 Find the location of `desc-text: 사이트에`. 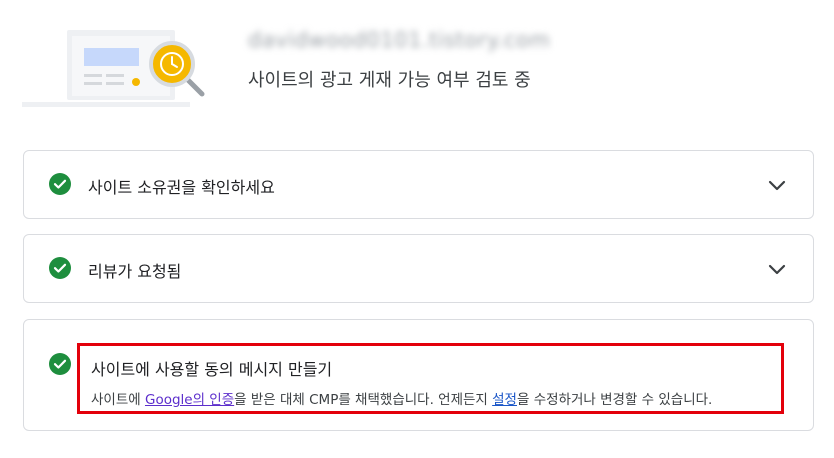

desc-text: 사이트에 is located at coordinates (118, 400).